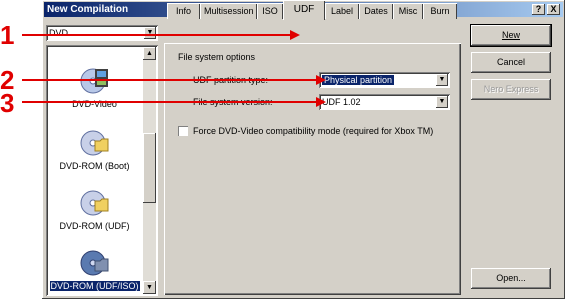  I want to click on list-item-dvd-rom-udf-iso: DVD-ROM (UDF/ISO), so click(94, 269).